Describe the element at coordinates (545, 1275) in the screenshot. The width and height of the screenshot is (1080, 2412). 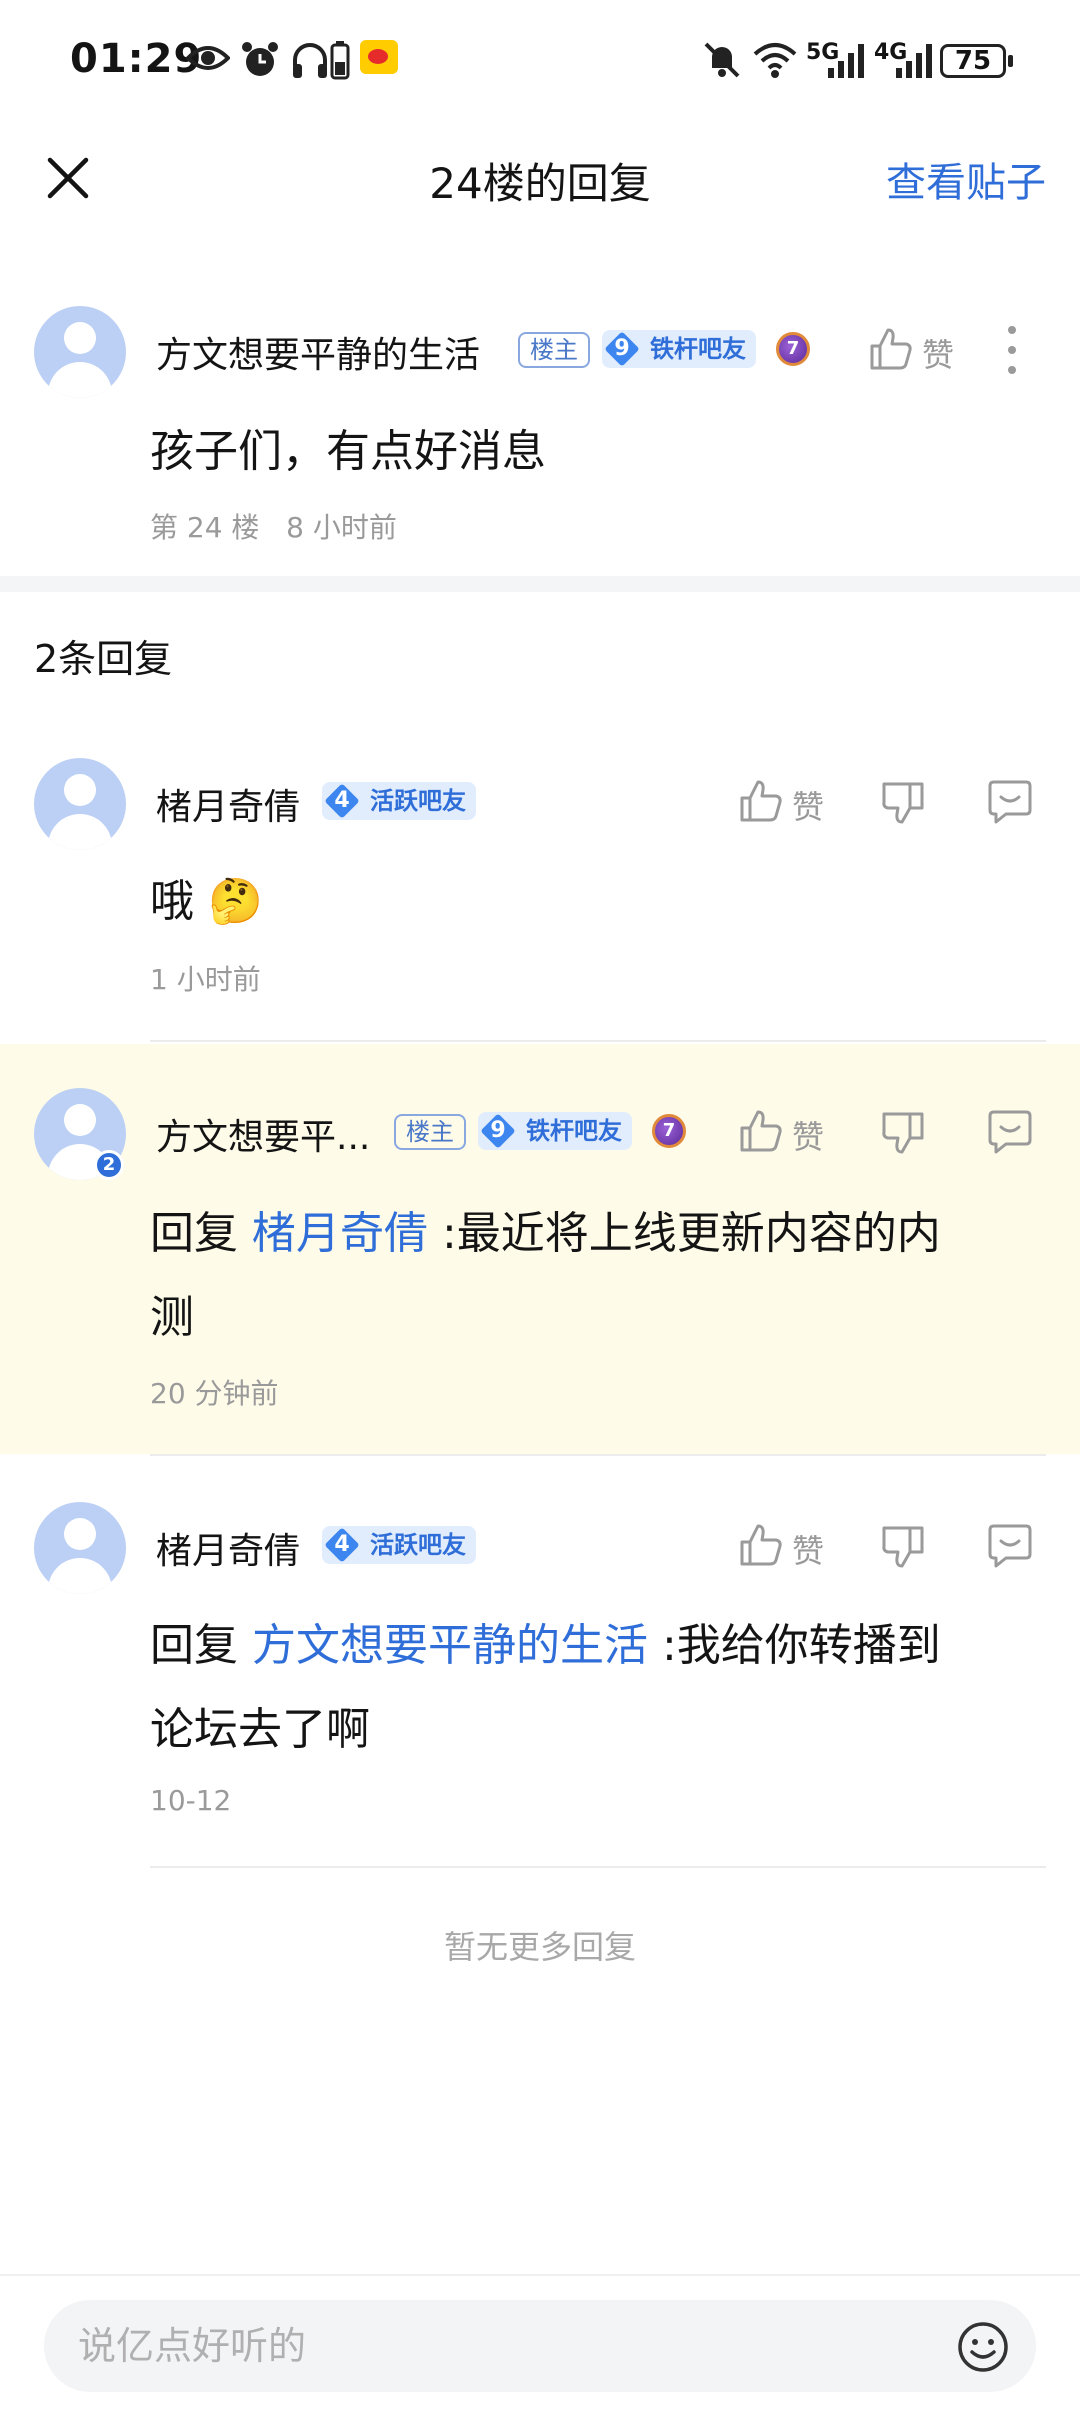
I see `reply-content: 回复 楮月奇倩 :最近将上线更新内容的内 测` at that location.